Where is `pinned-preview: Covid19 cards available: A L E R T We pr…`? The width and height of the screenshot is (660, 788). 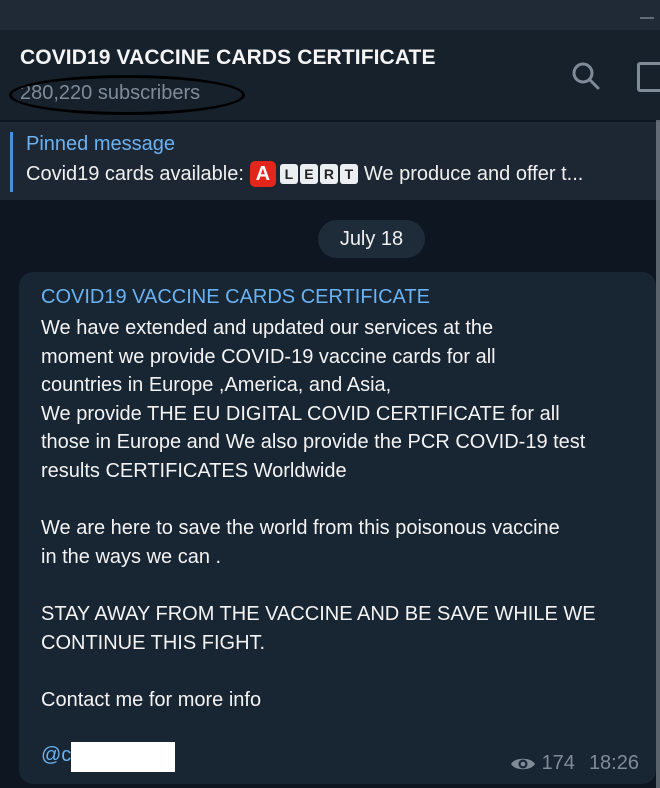 pinned-preview: Covid19 cards available: A L E R T We pr… is located at coordinates (304, 174).